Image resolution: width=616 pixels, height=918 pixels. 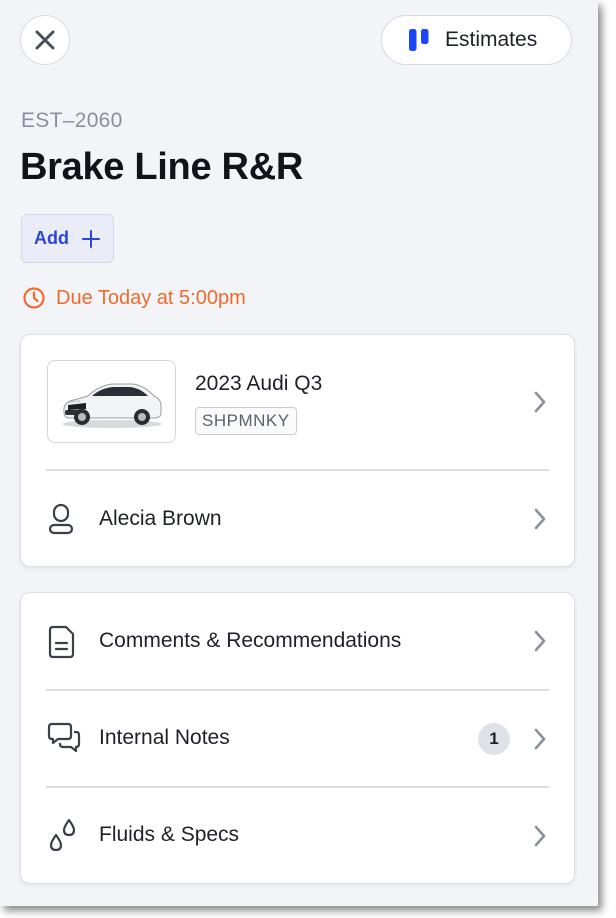 I want to click on list-item-comments: Comments & Recommendations, so click(x=297, y=641).